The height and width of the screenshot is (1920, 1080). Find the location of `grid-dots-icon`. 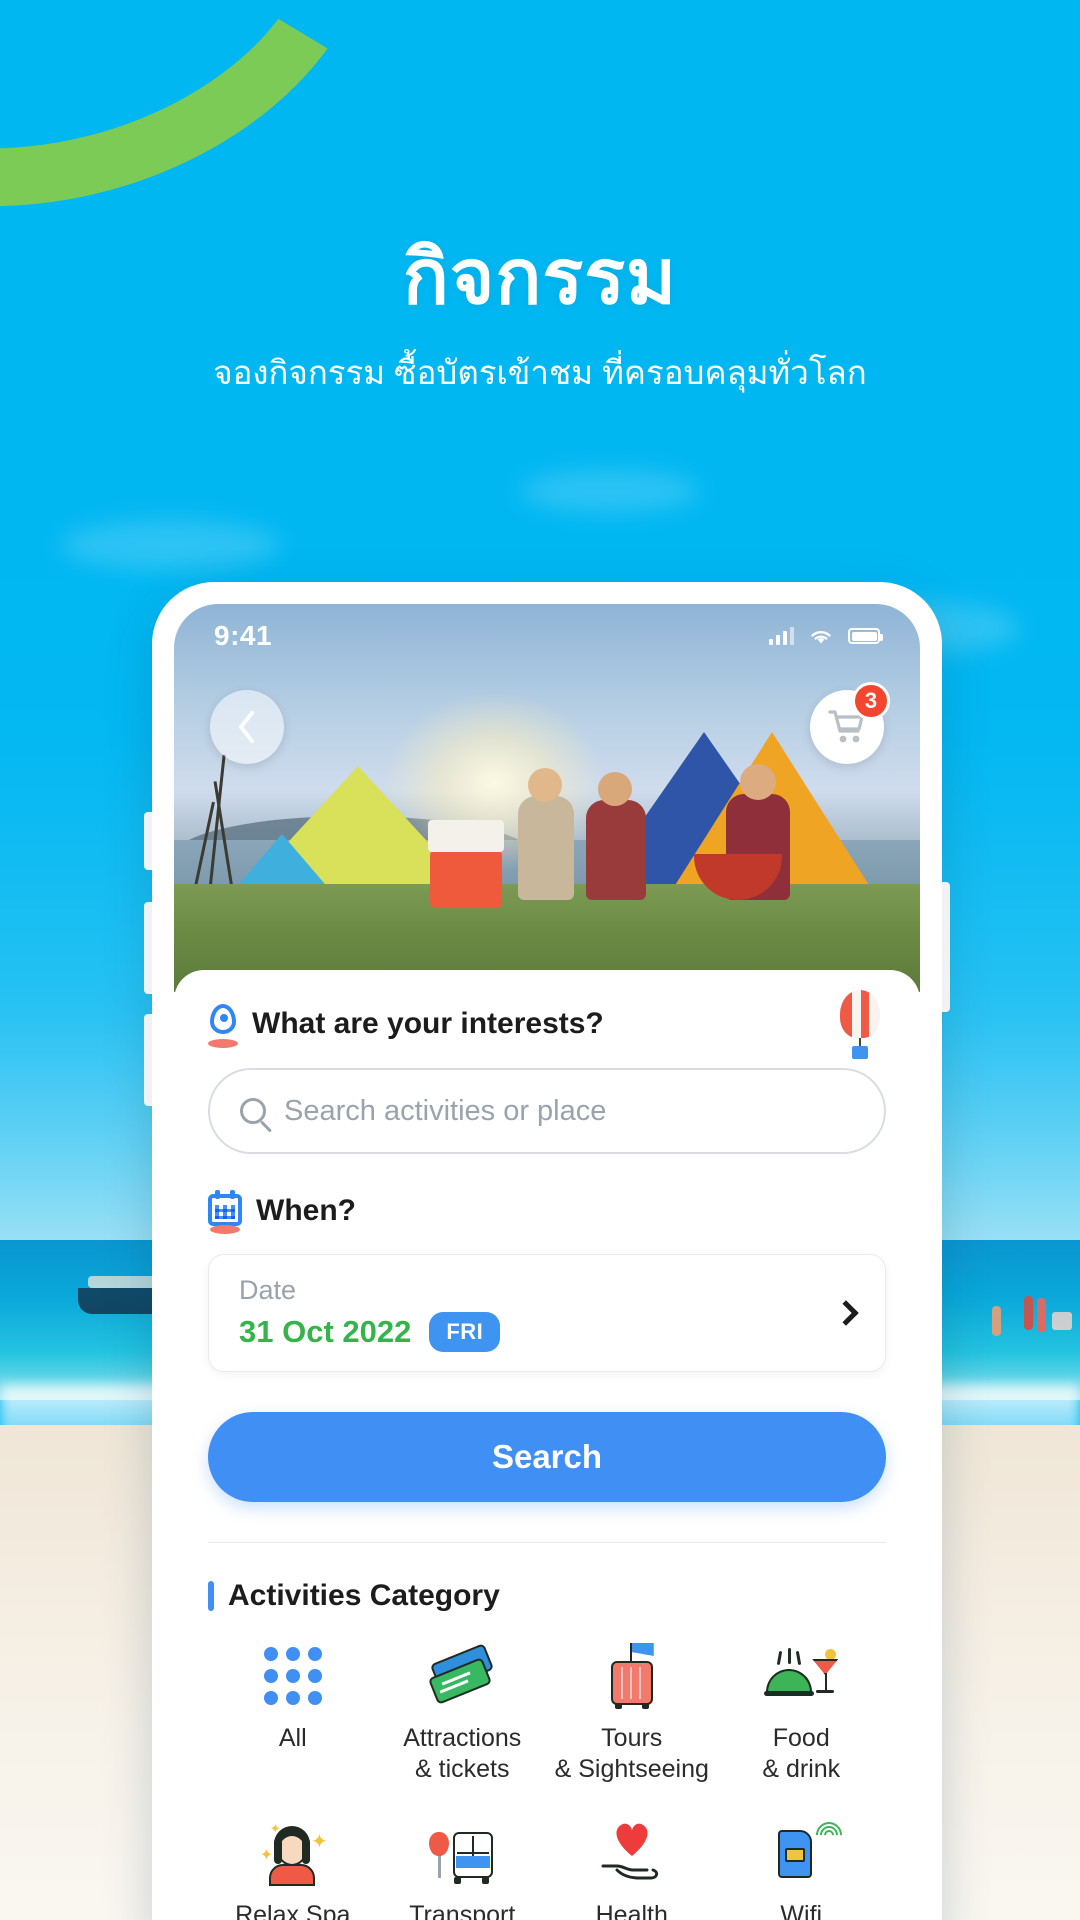

grid-dots-icon is located at coordinates (293, 1676).